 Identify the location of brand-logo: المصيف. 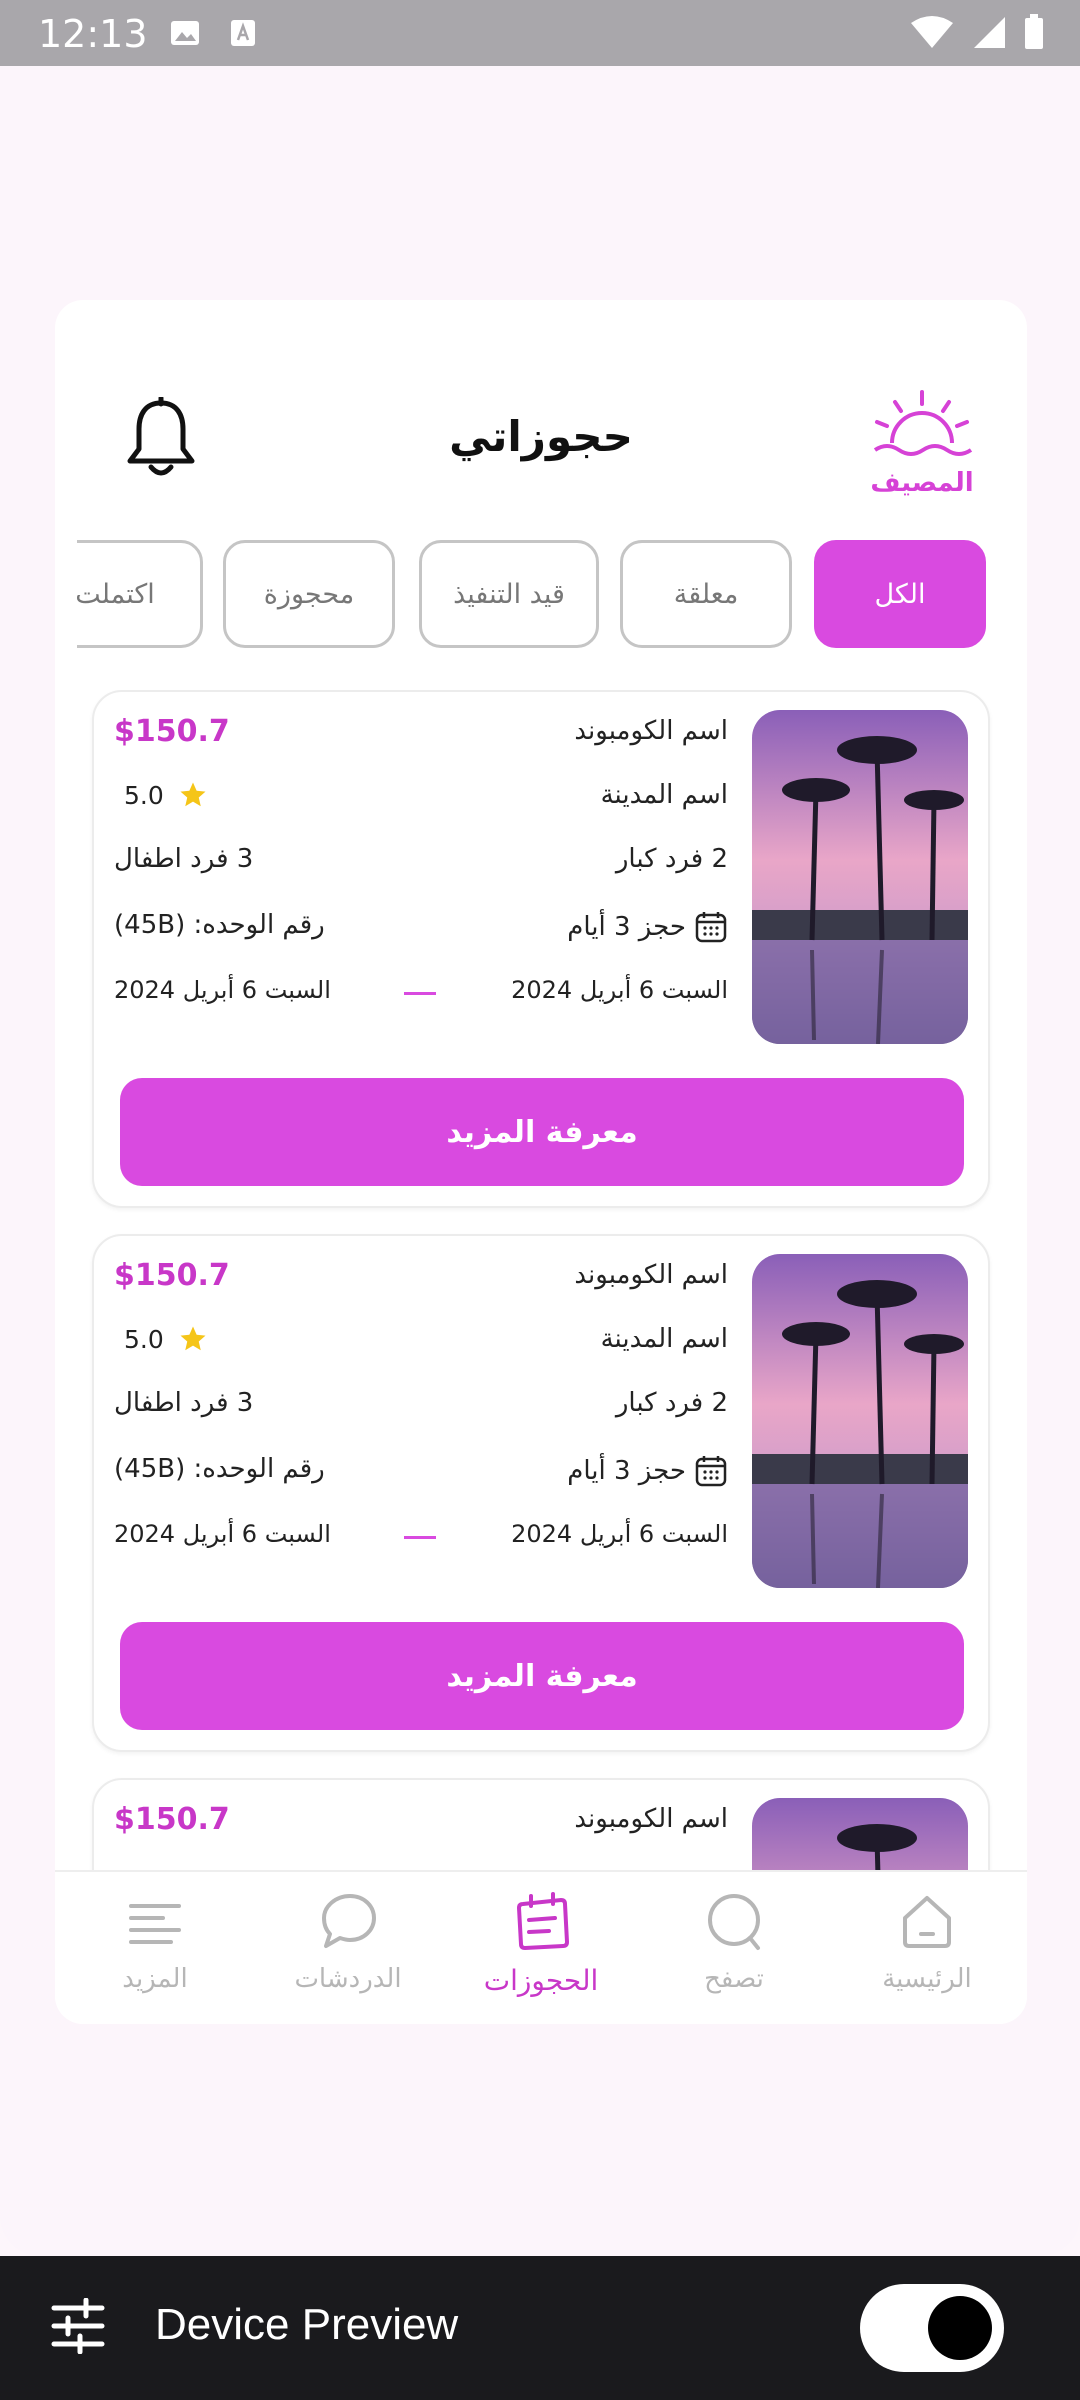
(922, 443).